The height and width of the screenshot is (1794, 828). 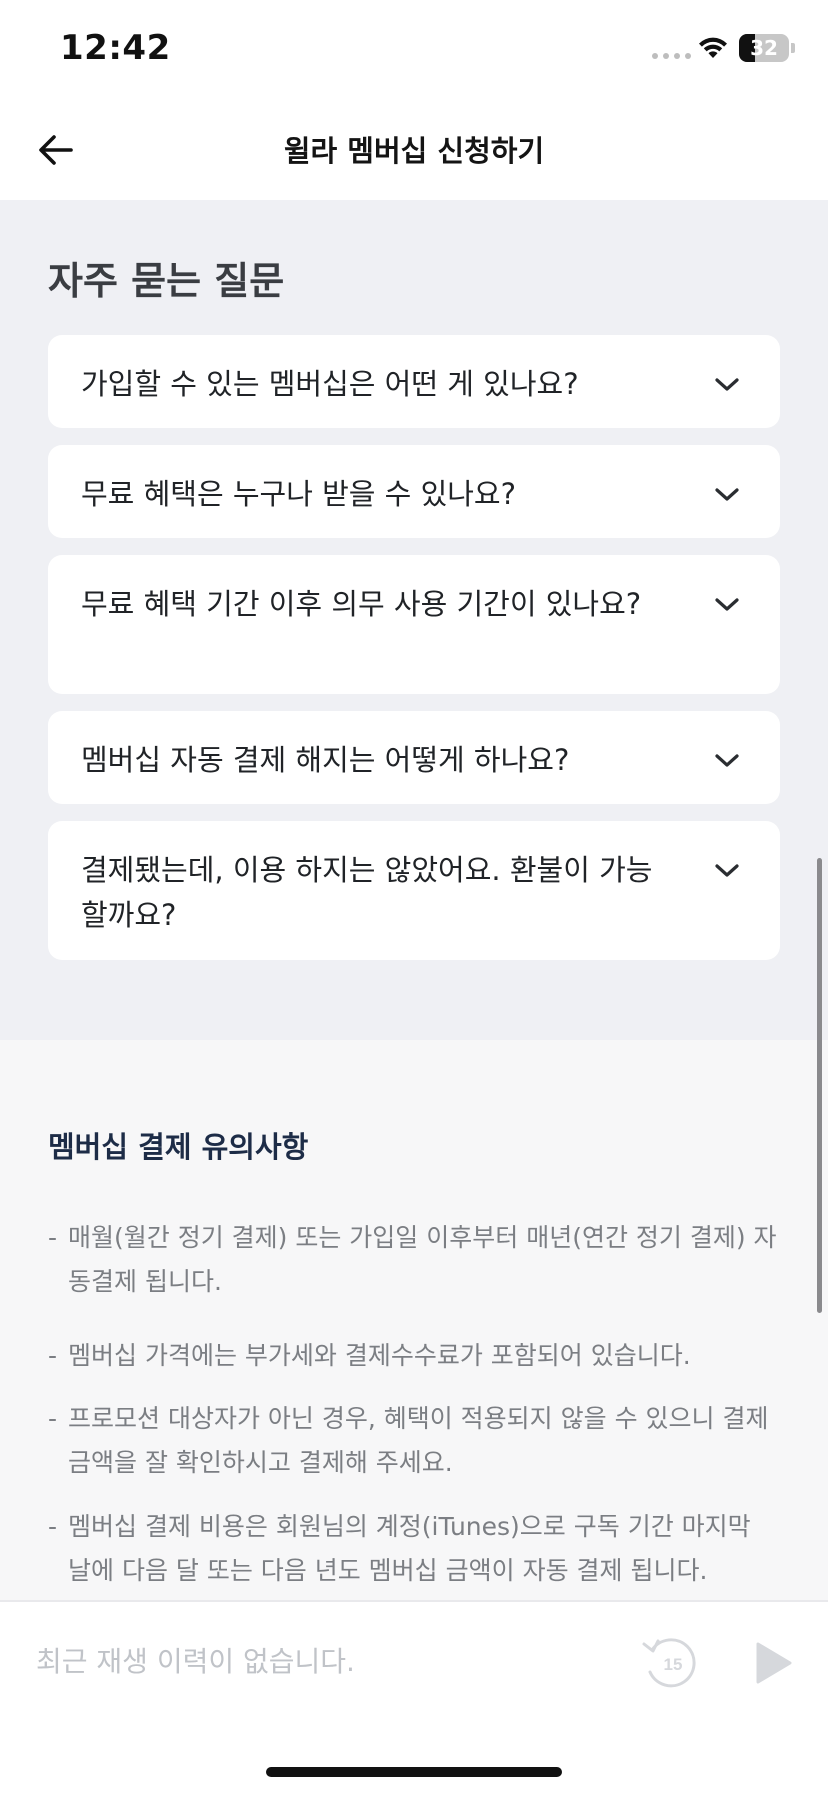 I want to click on battery-icon: 32, so click(x=764, y=48).